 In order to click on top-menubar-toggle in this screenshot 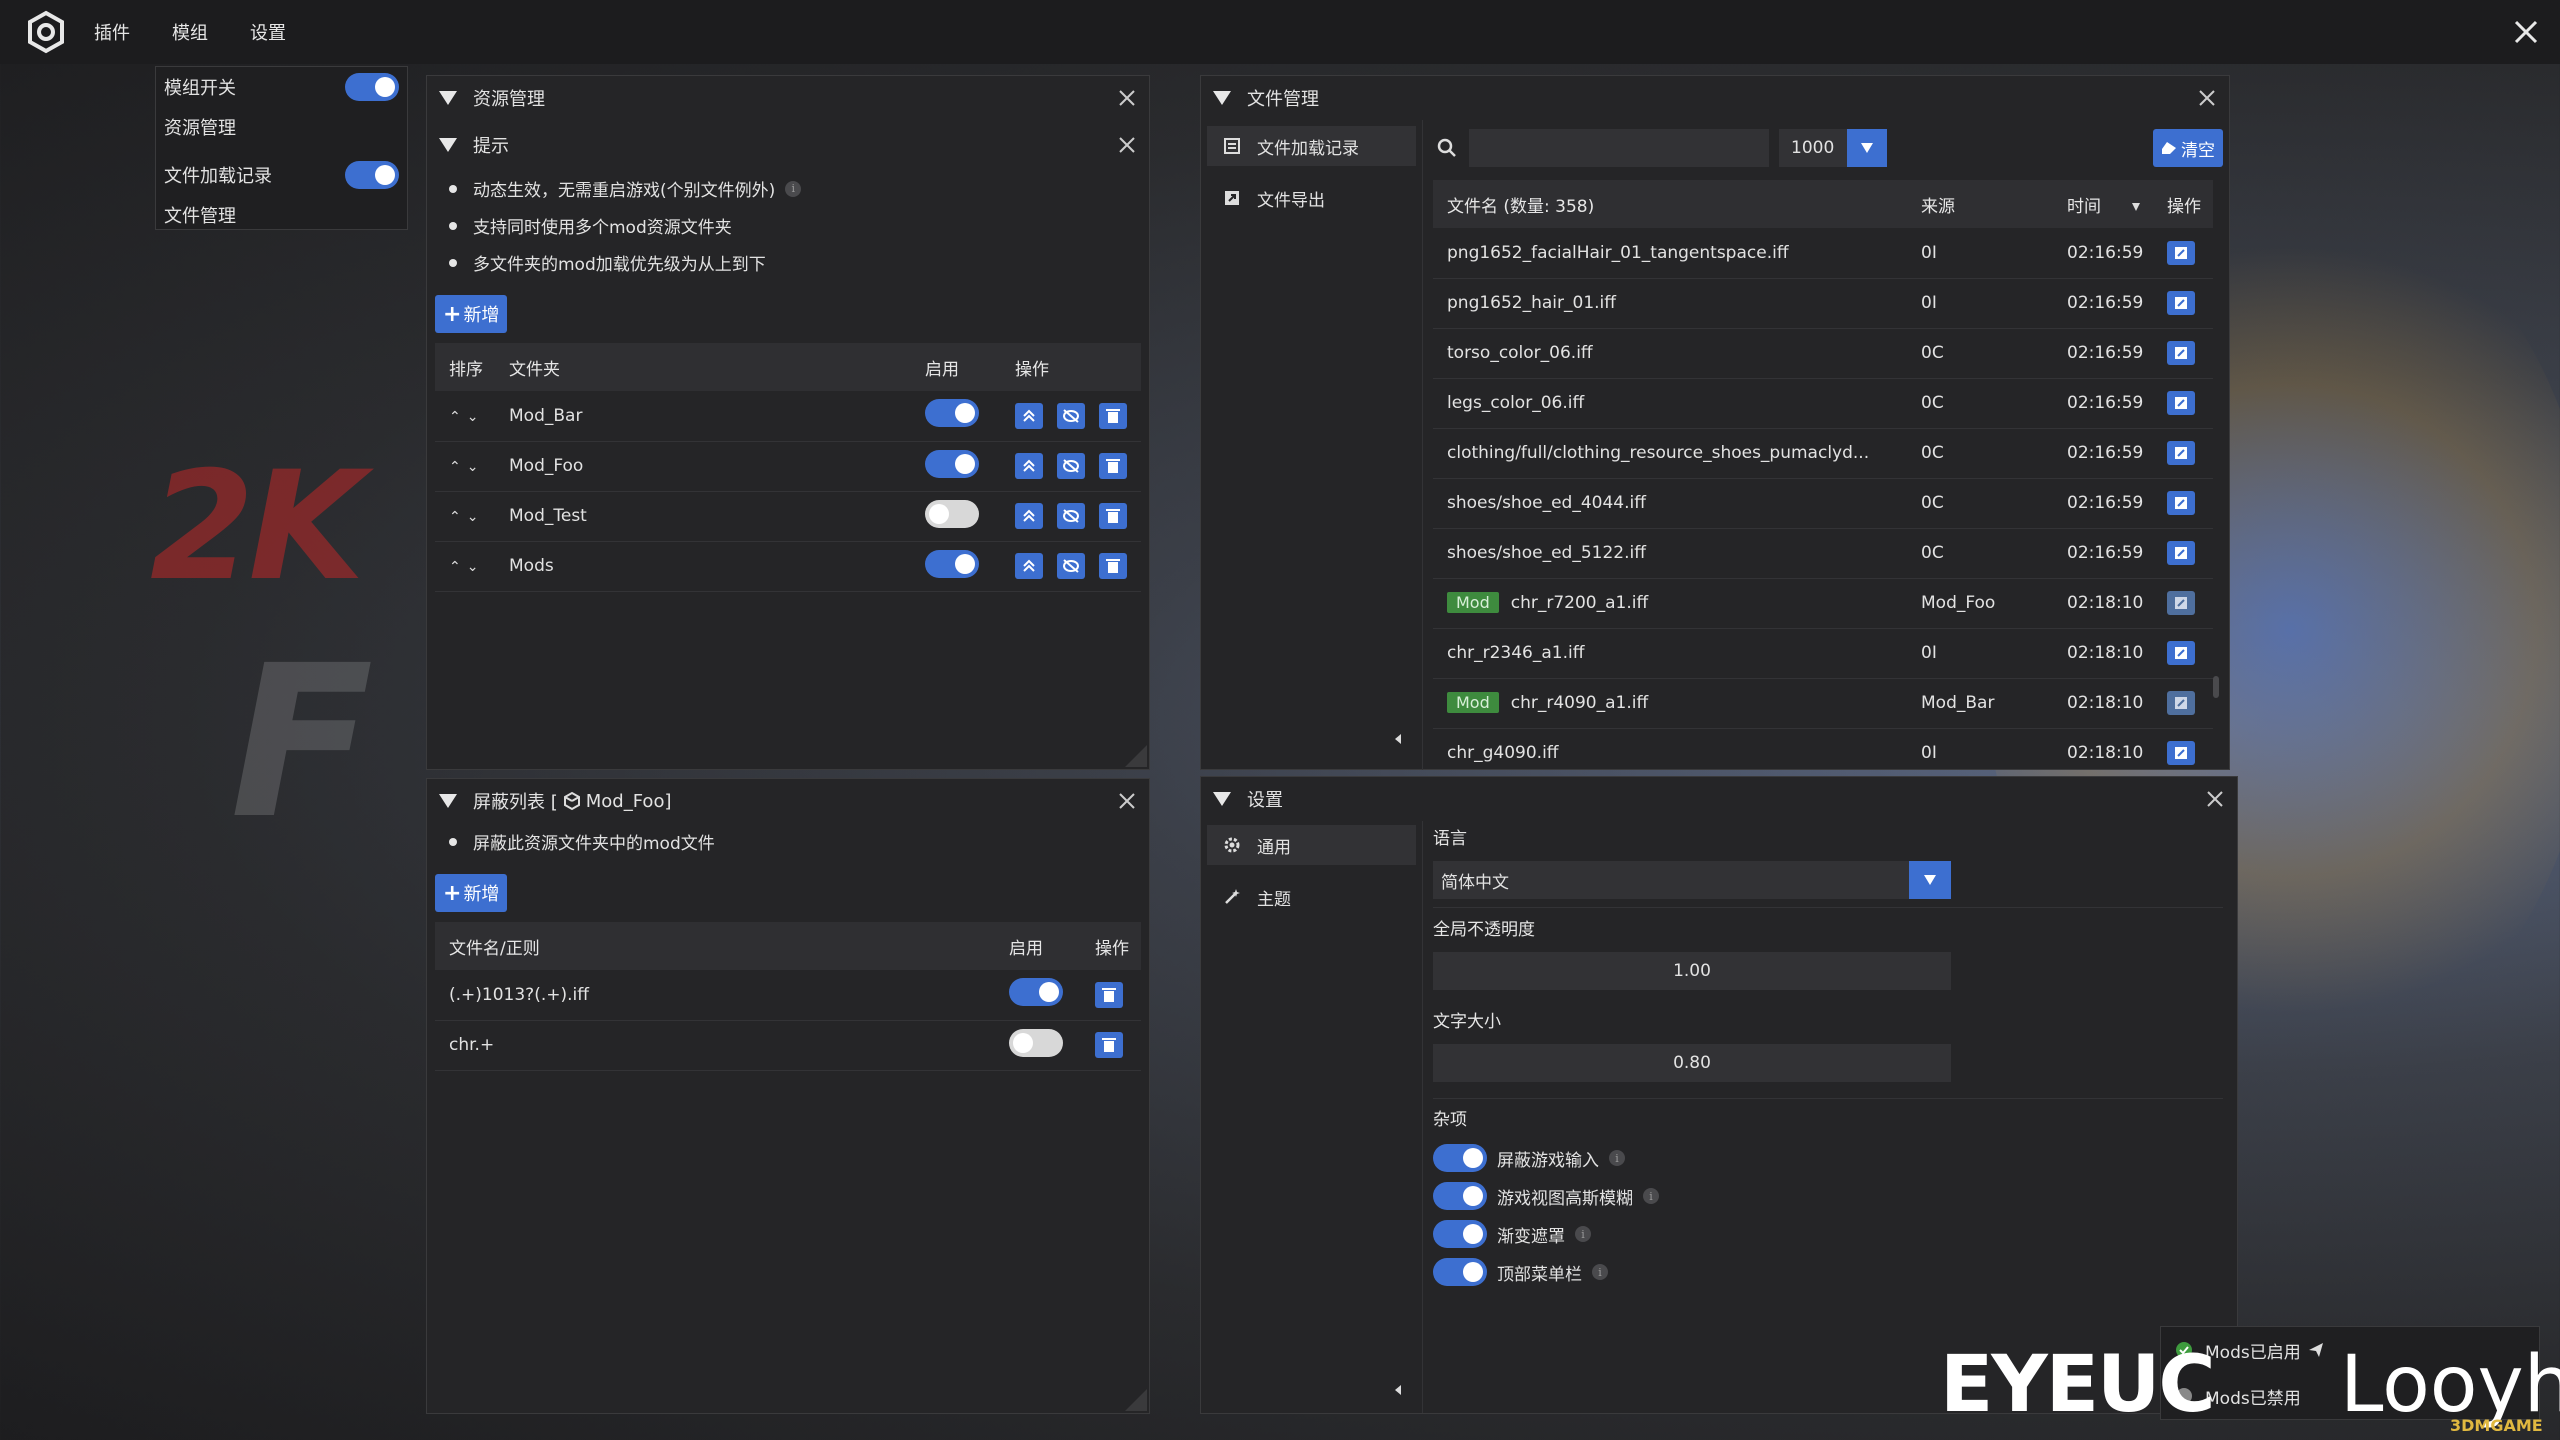, I will do `click(1460, 1272)`.